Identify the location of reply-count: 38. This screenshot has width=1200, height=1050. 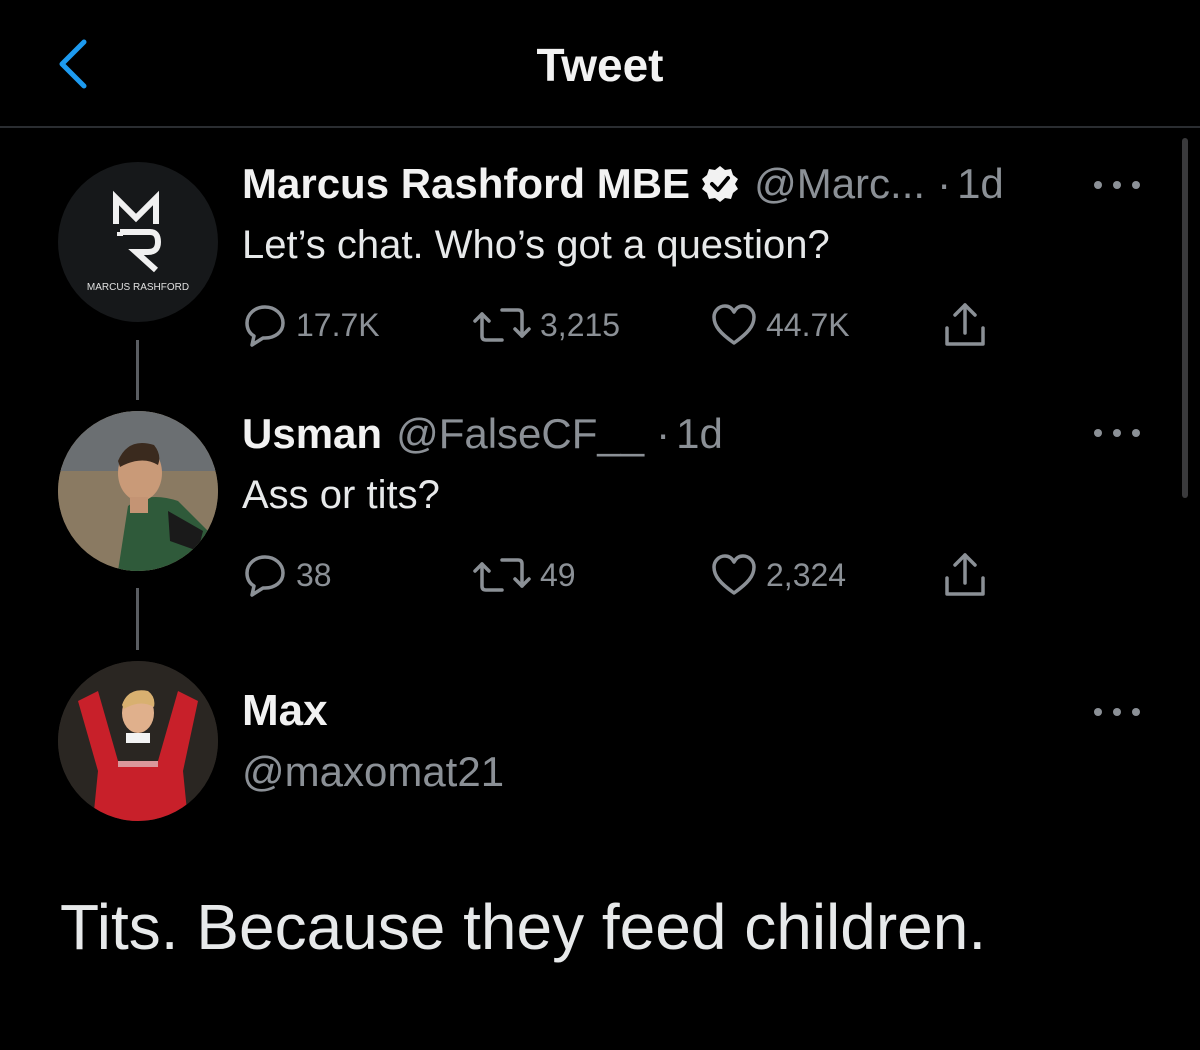
(314, 574).